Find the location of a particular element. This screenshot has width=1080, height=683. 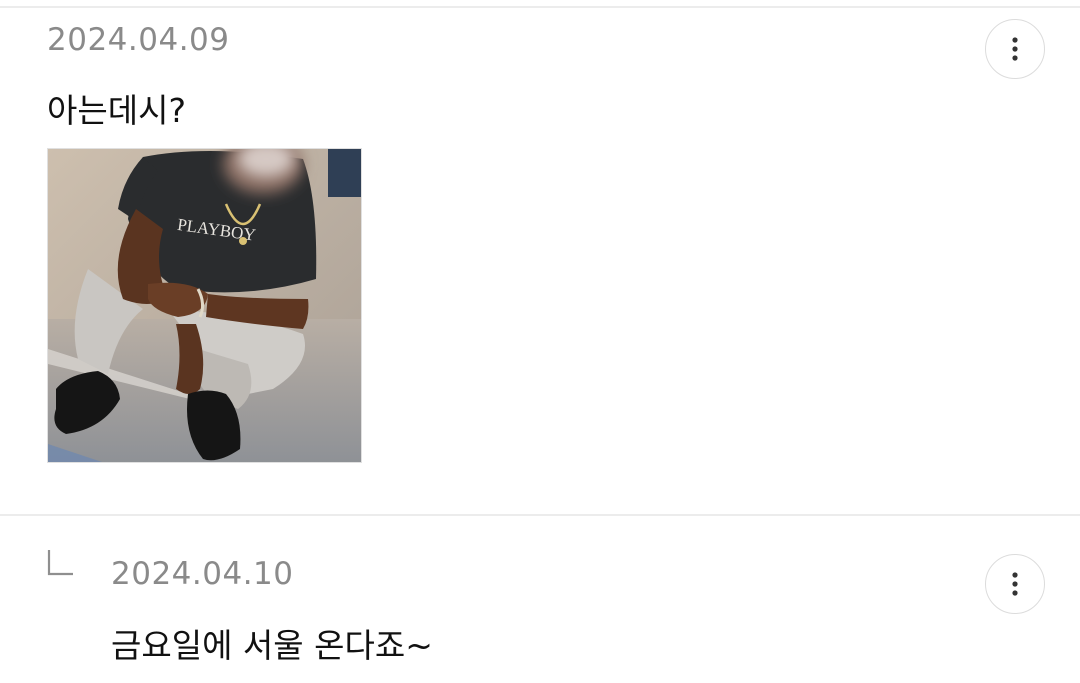

comment-image: PLAYBOY is located at coordinates (204, 305).